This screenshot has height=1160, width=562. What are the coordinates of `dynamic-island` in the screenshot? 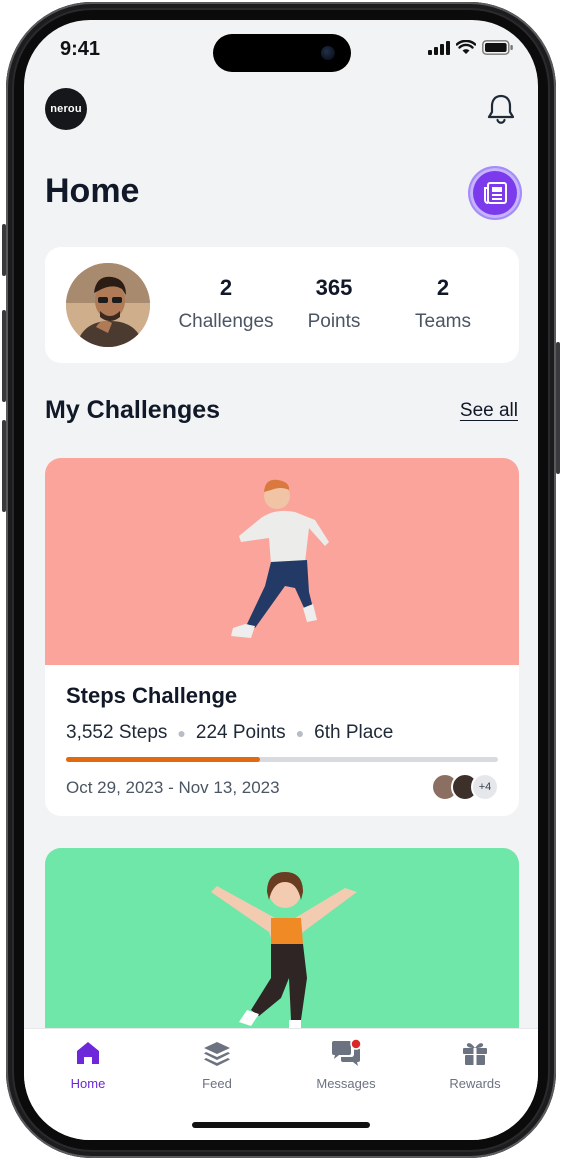 It's located at (282, 53).